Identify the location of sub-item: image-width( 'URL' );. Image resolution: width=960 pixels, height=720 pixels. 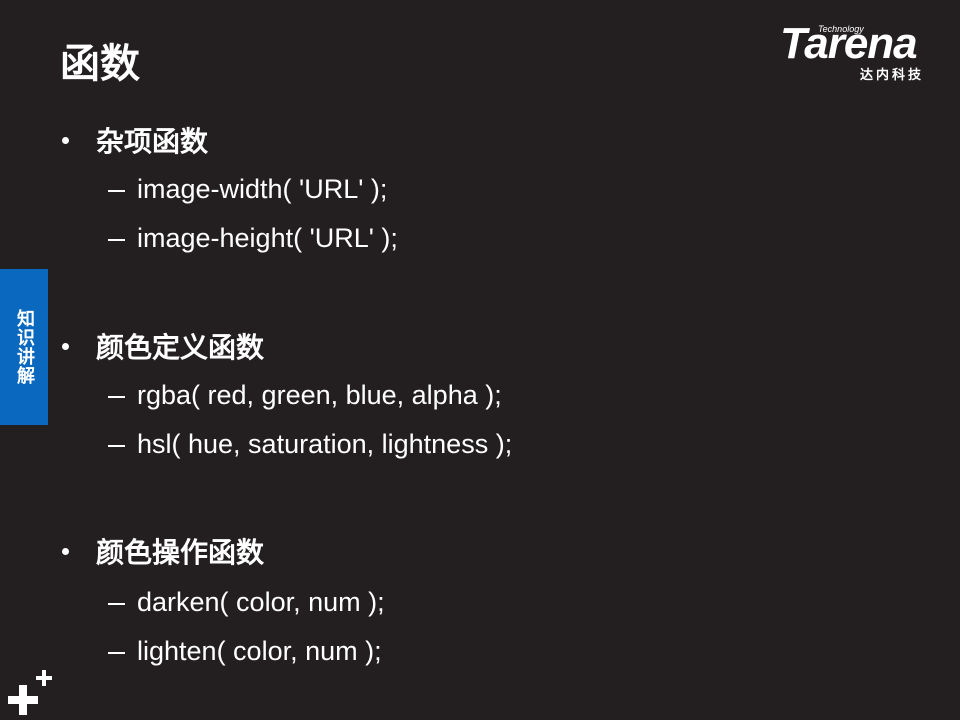
(247, 189).